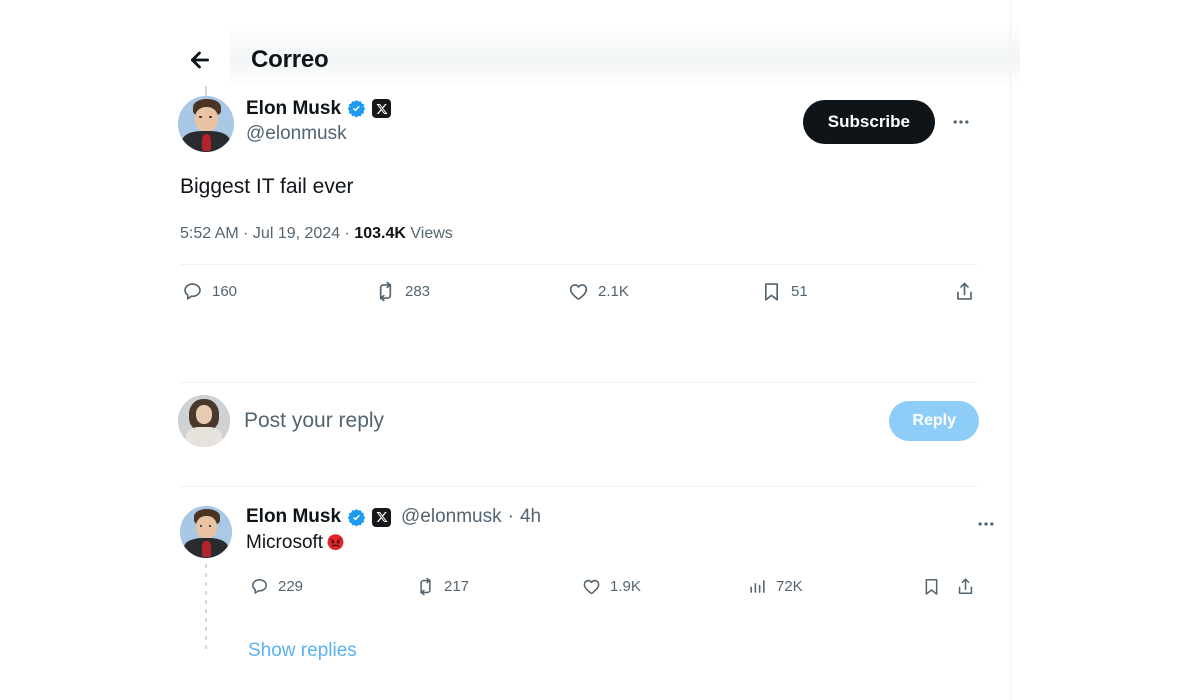  What do you see at coordinates (291, 586) in the screenshot?
I see `reply-reply-count: 229` at bounding box center [291, 586].